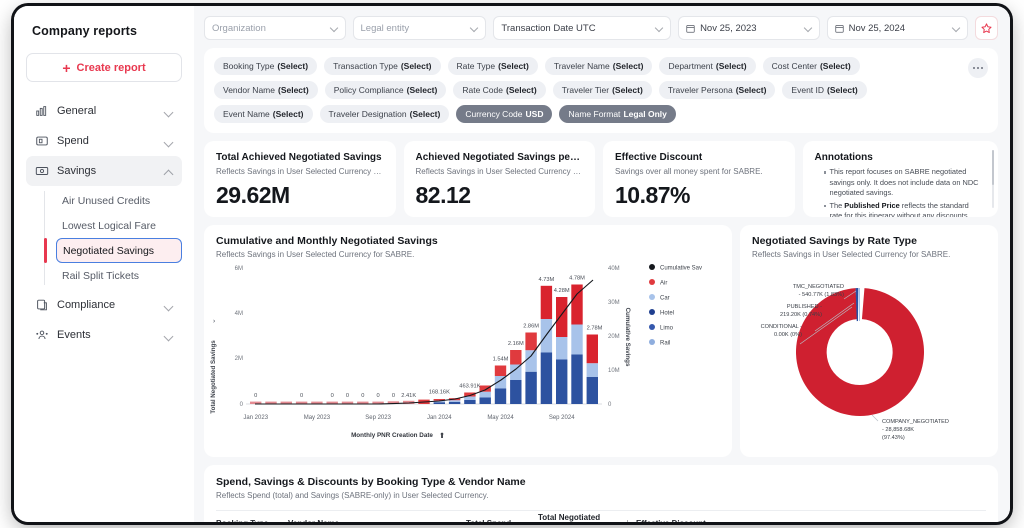  What do you see at coordinates (915, 422) in the screenshot?
I see `donut-label-company-line1: COMPANY_NEGOTIATED` at bounding box center [915, 422].